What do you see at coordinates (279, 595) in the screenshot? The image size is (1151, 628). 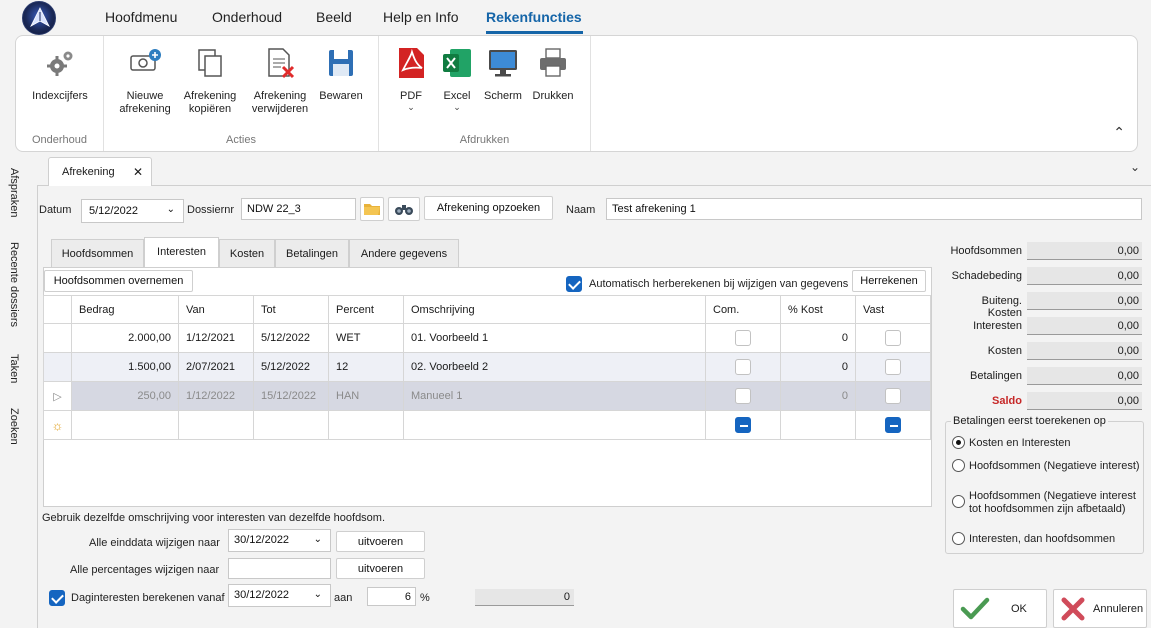 I see `daginteresten-select: 30/12/2022 ⌄` at bounding box center [279, 595].